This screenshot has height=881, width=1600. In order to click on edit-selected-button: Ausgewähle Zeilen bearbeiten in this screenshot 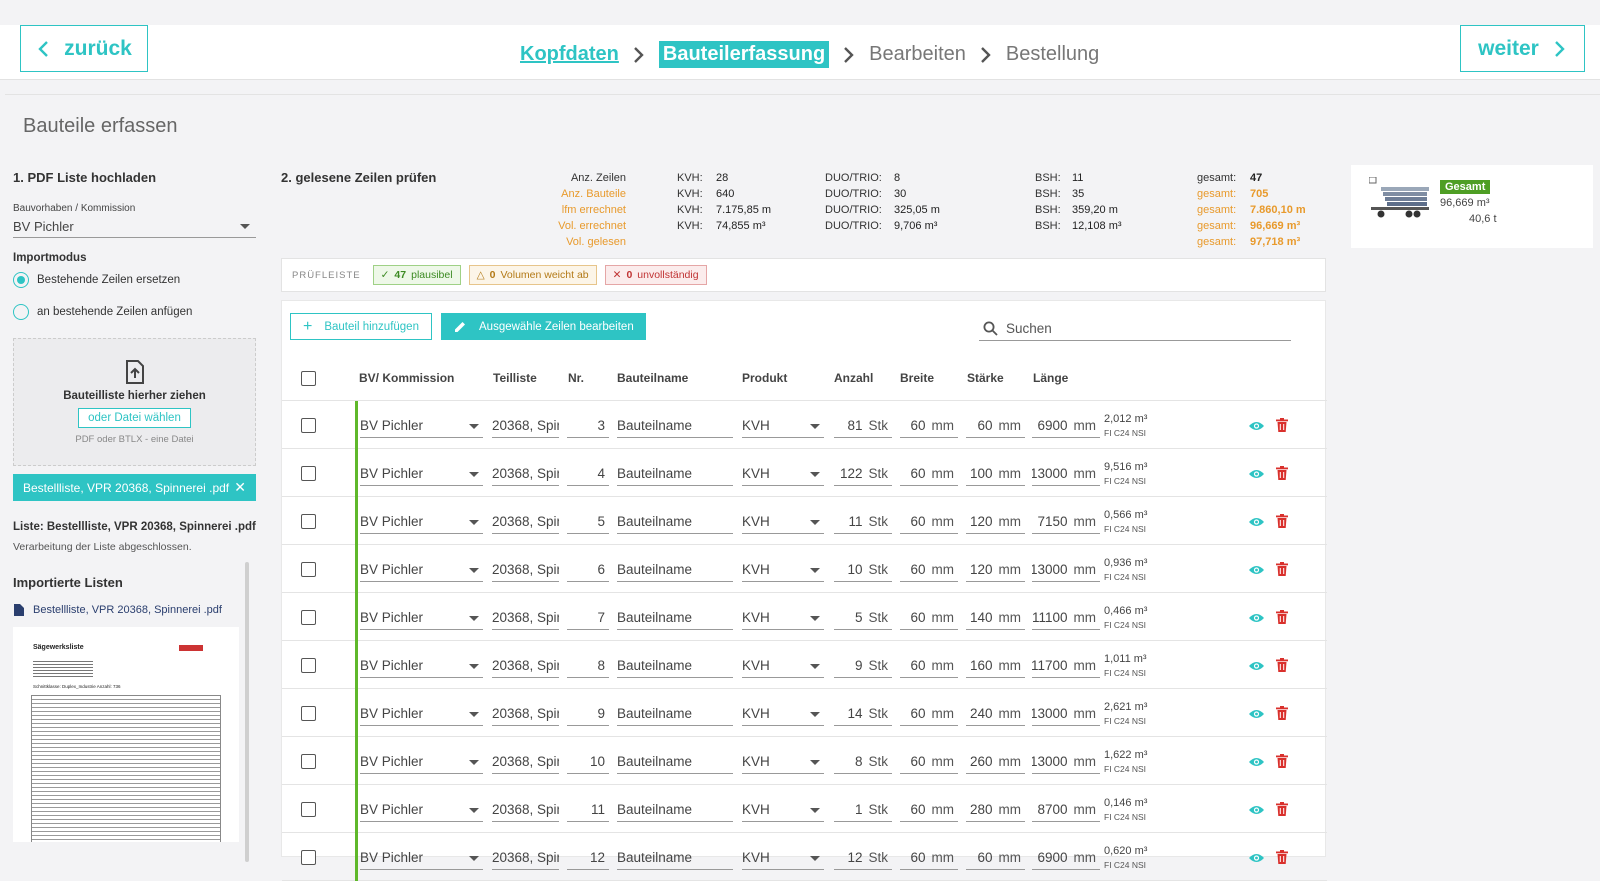, I will do `click(543, 326)`.